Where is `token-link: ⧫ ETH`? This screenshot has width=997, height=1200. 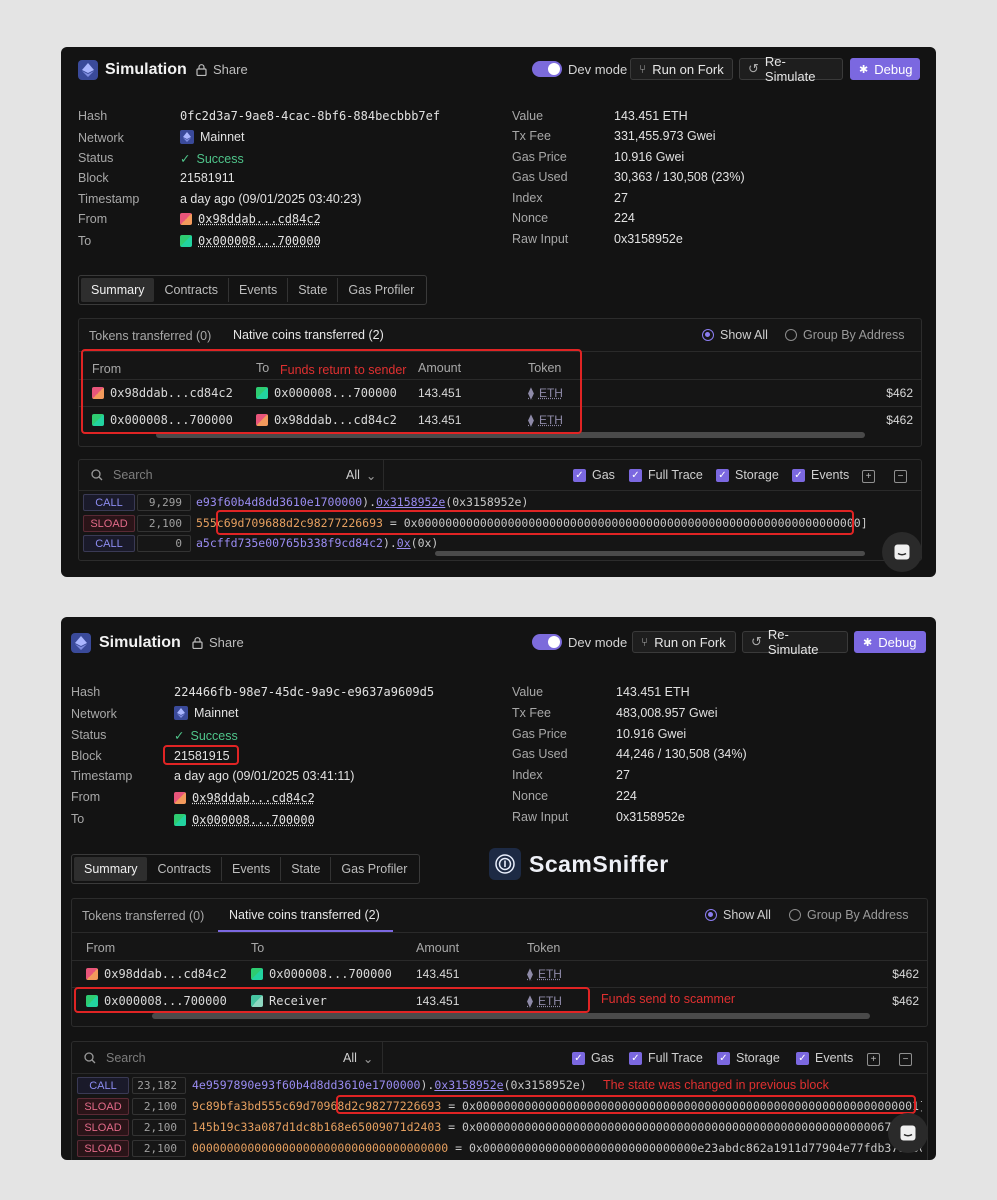 token-link: ⧫ ETH is located at coordinates (544, 974).